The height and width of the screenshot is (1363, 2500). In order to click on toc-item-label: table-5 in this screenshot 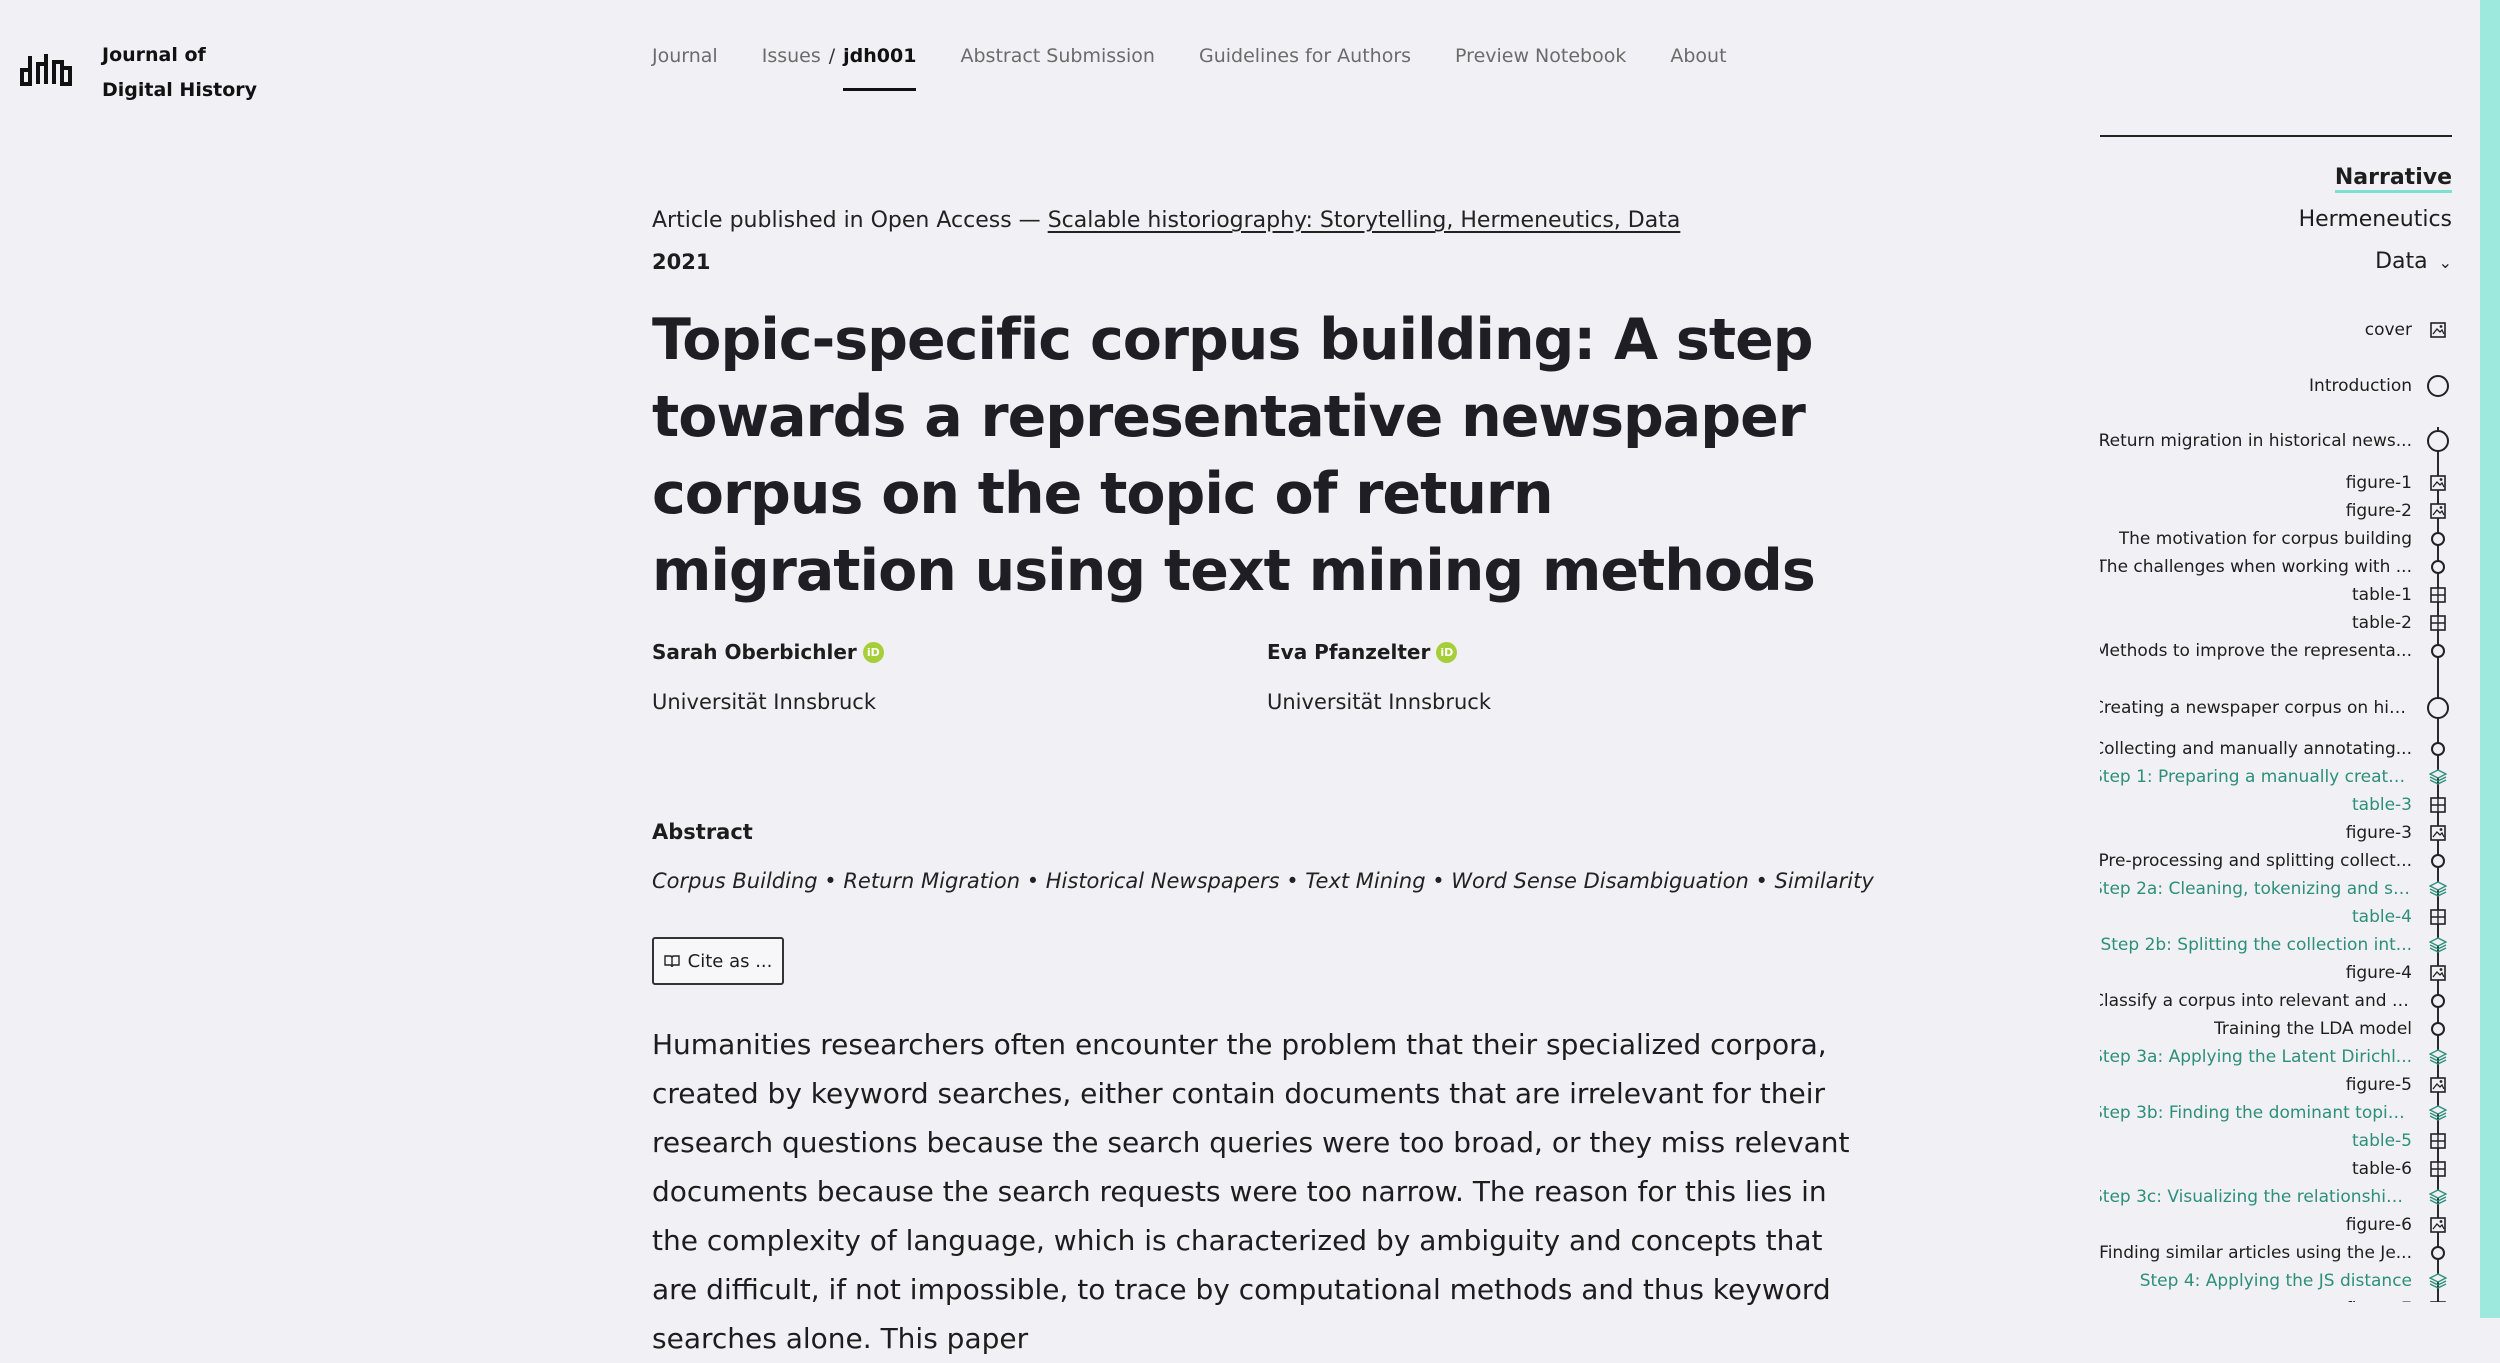, I will do `click(2382, 1141)`.